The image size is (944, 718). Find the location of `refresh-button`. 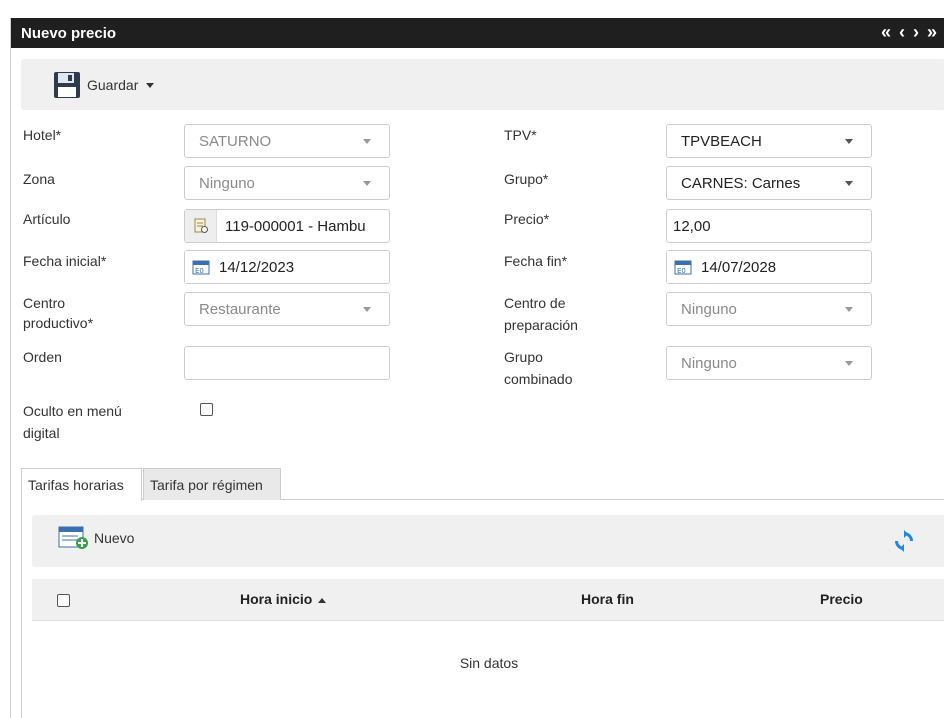

refresh-button is located at coordinates (904, 542).